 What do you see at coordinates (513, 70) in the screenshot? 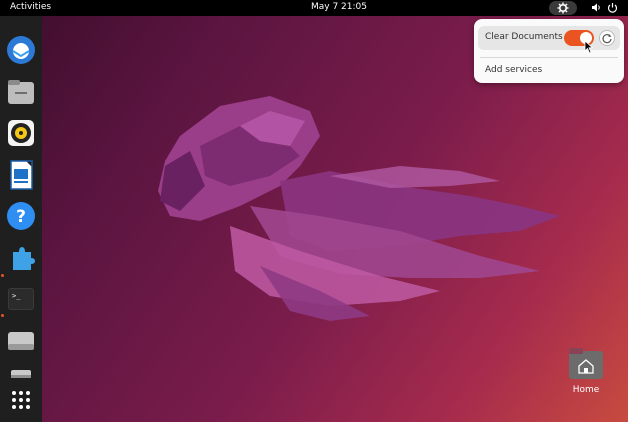
I see `add-services-item: Add services` at bounding box center [513, 70].